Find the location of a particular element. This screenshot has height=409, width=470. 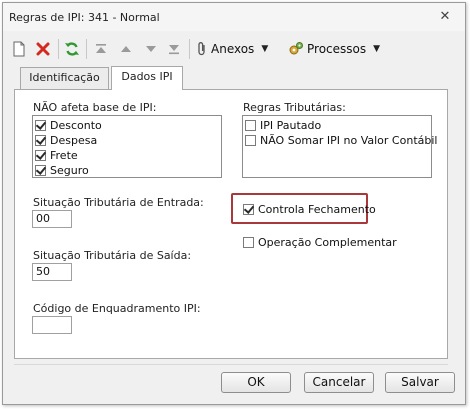

controla-fechamento-checkbox: Controla Fechamento is located at coordinates (309, 209).